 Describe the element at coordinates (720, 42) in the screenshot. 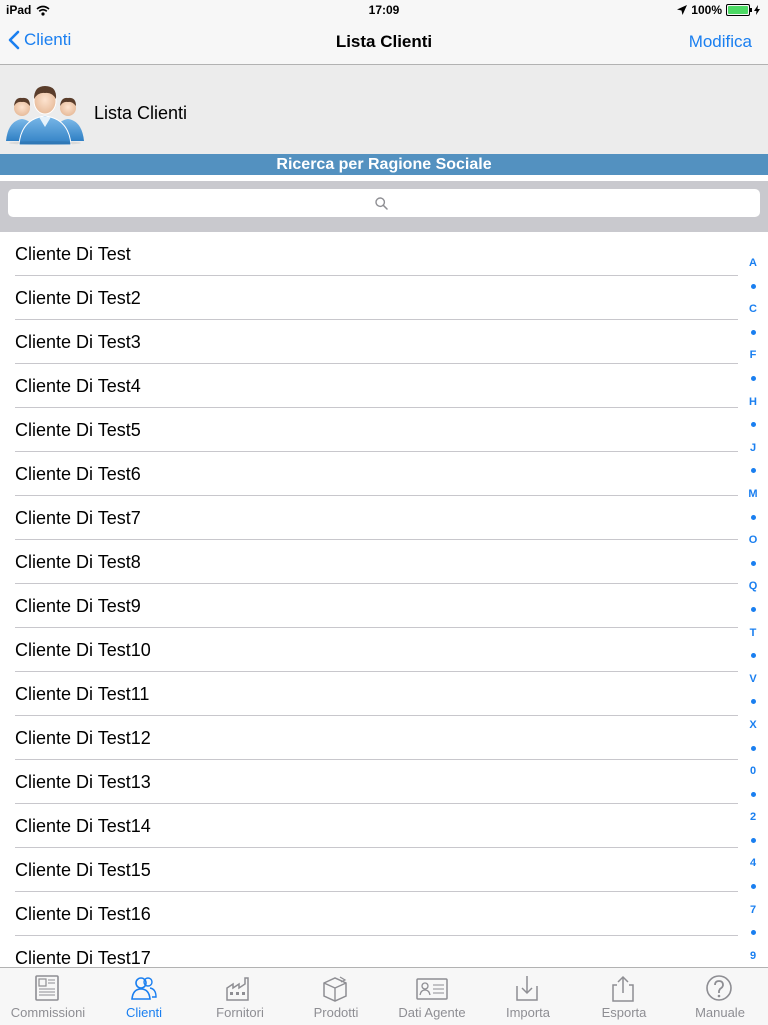

I see `edit-button: Modifica` at that location.